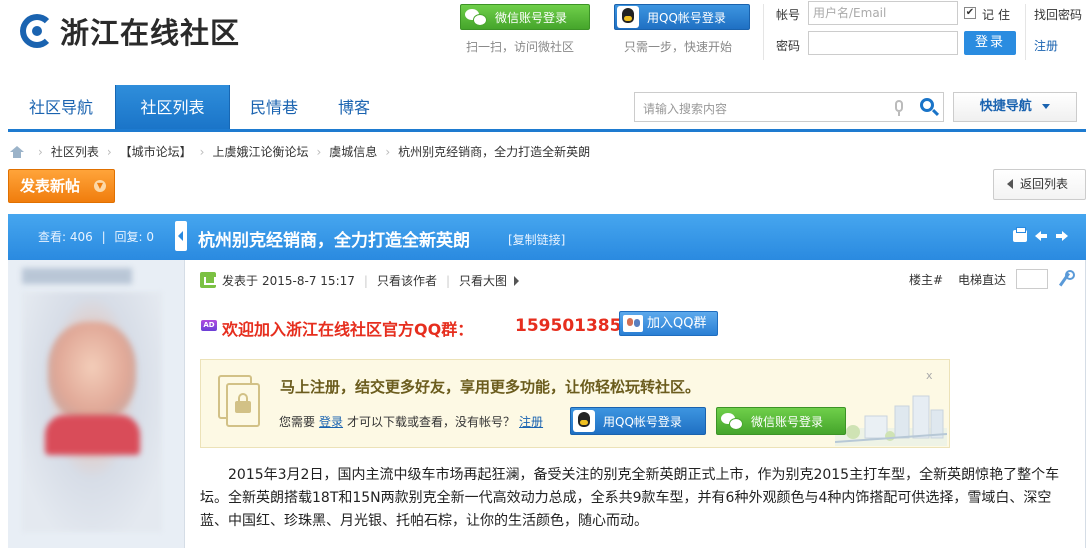 This screenshot has height=548, width=1089. What do you see at coordinates (883, 43) in the screenshot?
I see `password-input` at bounding box center [883, 43].